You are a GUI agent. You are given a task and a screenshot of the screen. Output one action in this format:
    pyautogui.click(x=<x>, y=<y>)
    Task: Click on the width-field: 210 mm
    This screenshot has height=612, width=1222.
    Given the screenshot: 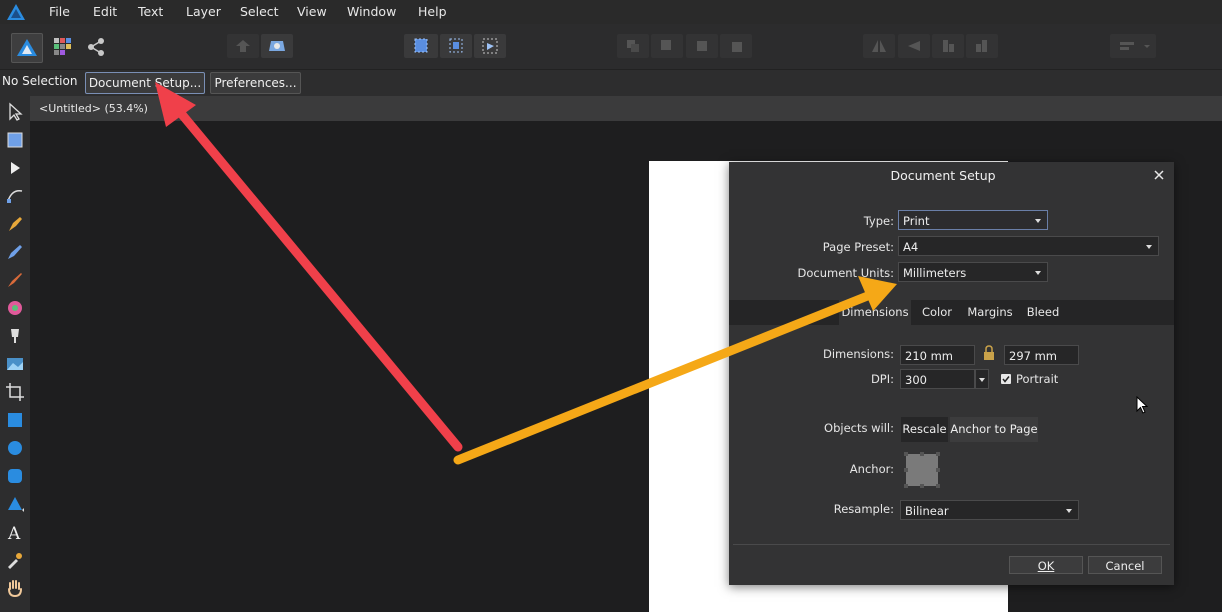 What is the action you would take?
    pyautogui.click(x=937, y=355)
    